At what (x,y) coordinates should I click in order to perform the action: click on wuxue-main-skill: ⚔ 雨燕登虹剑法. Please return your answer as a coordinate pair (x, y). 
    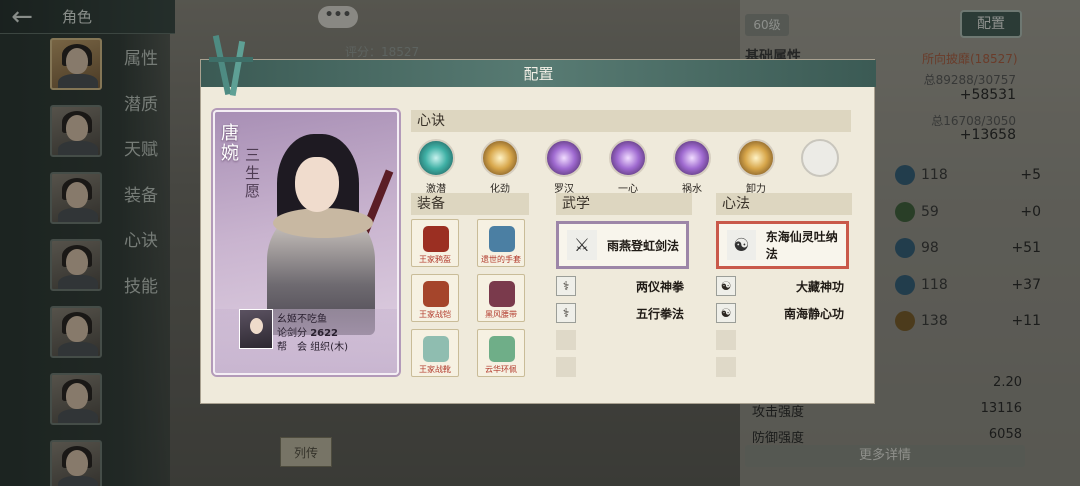
    Looking at the image, I should click on (622, 245).